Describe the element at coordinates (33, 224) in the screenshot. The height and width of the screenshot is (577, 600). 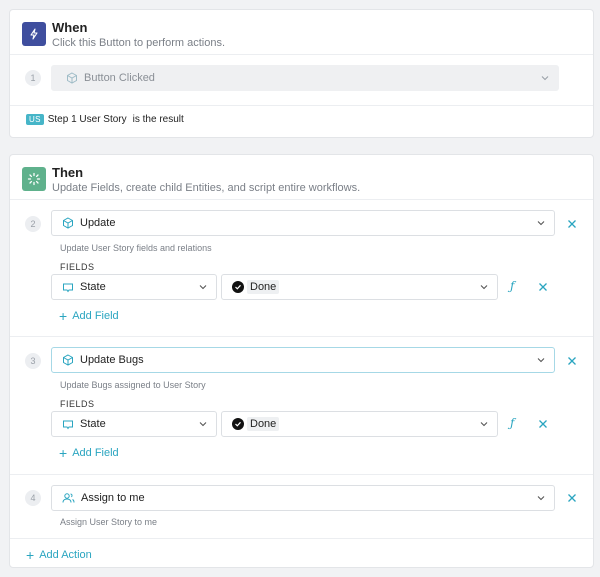
I see `step-number: 2` at that location.